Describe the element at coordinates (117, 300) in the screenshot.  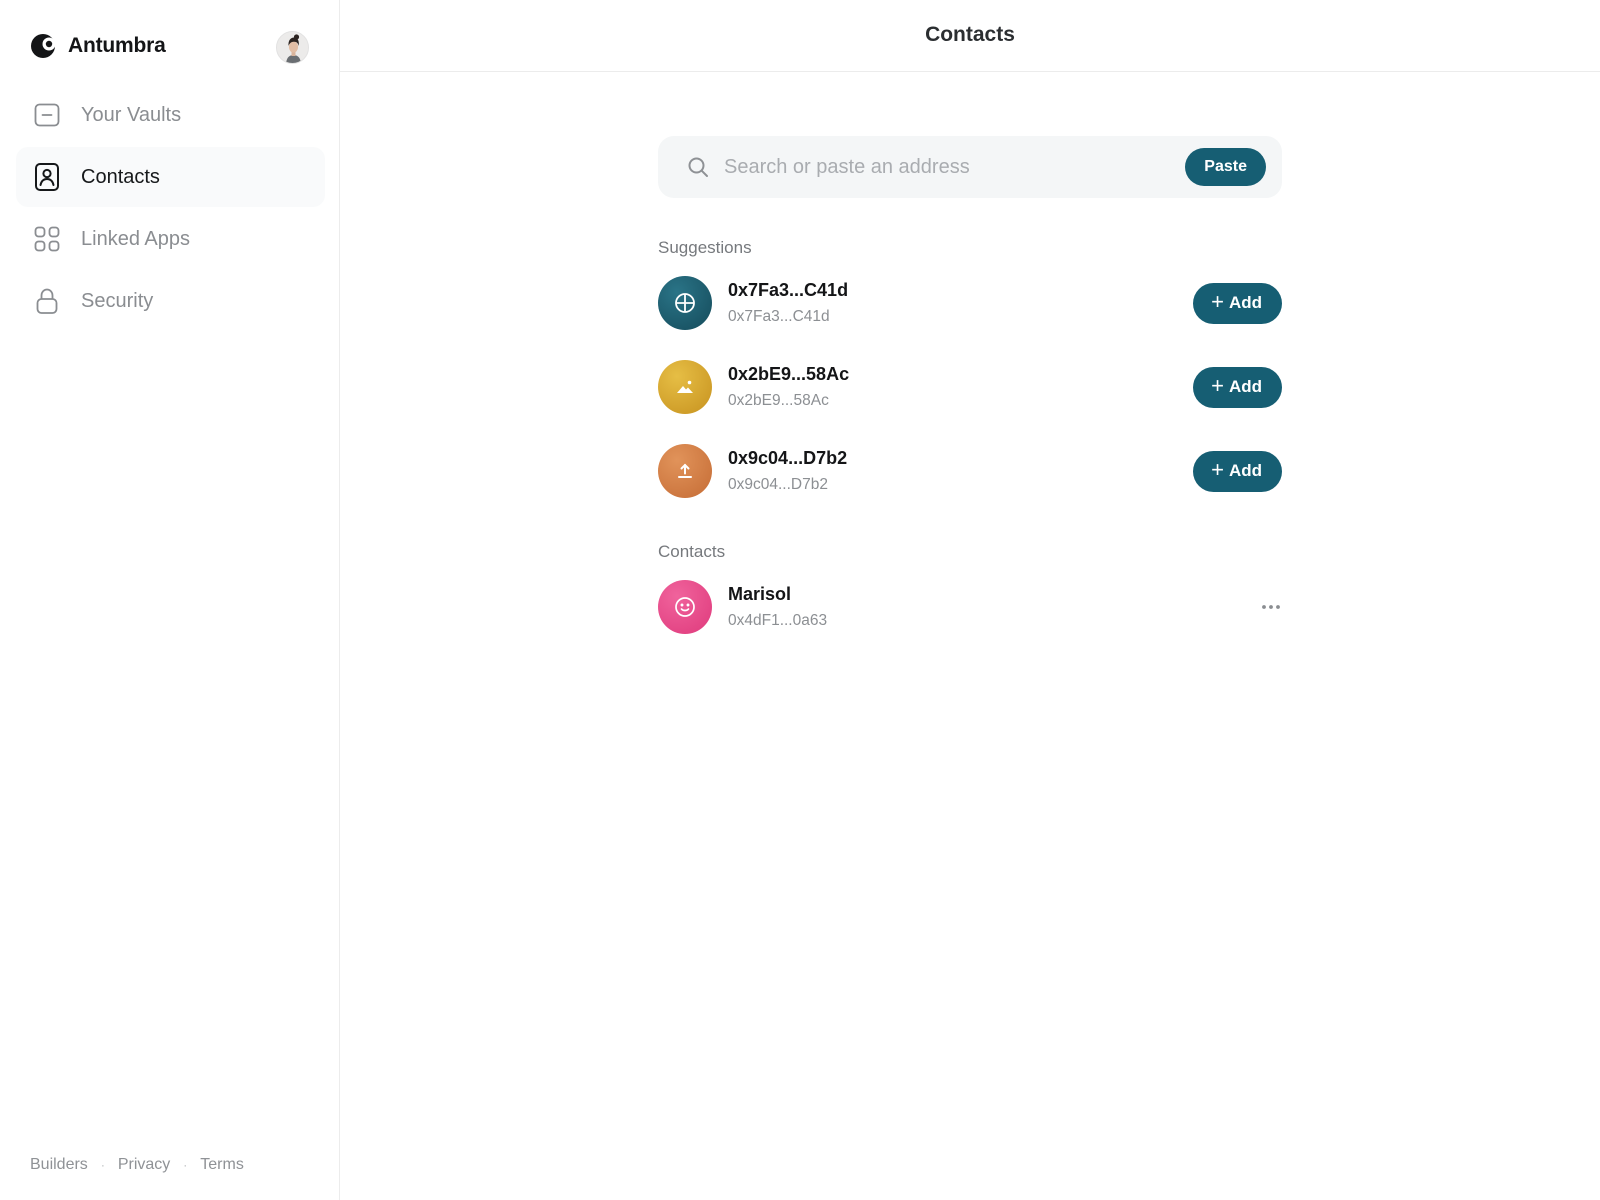
I see `sidebar-item-label: Security` at that location.